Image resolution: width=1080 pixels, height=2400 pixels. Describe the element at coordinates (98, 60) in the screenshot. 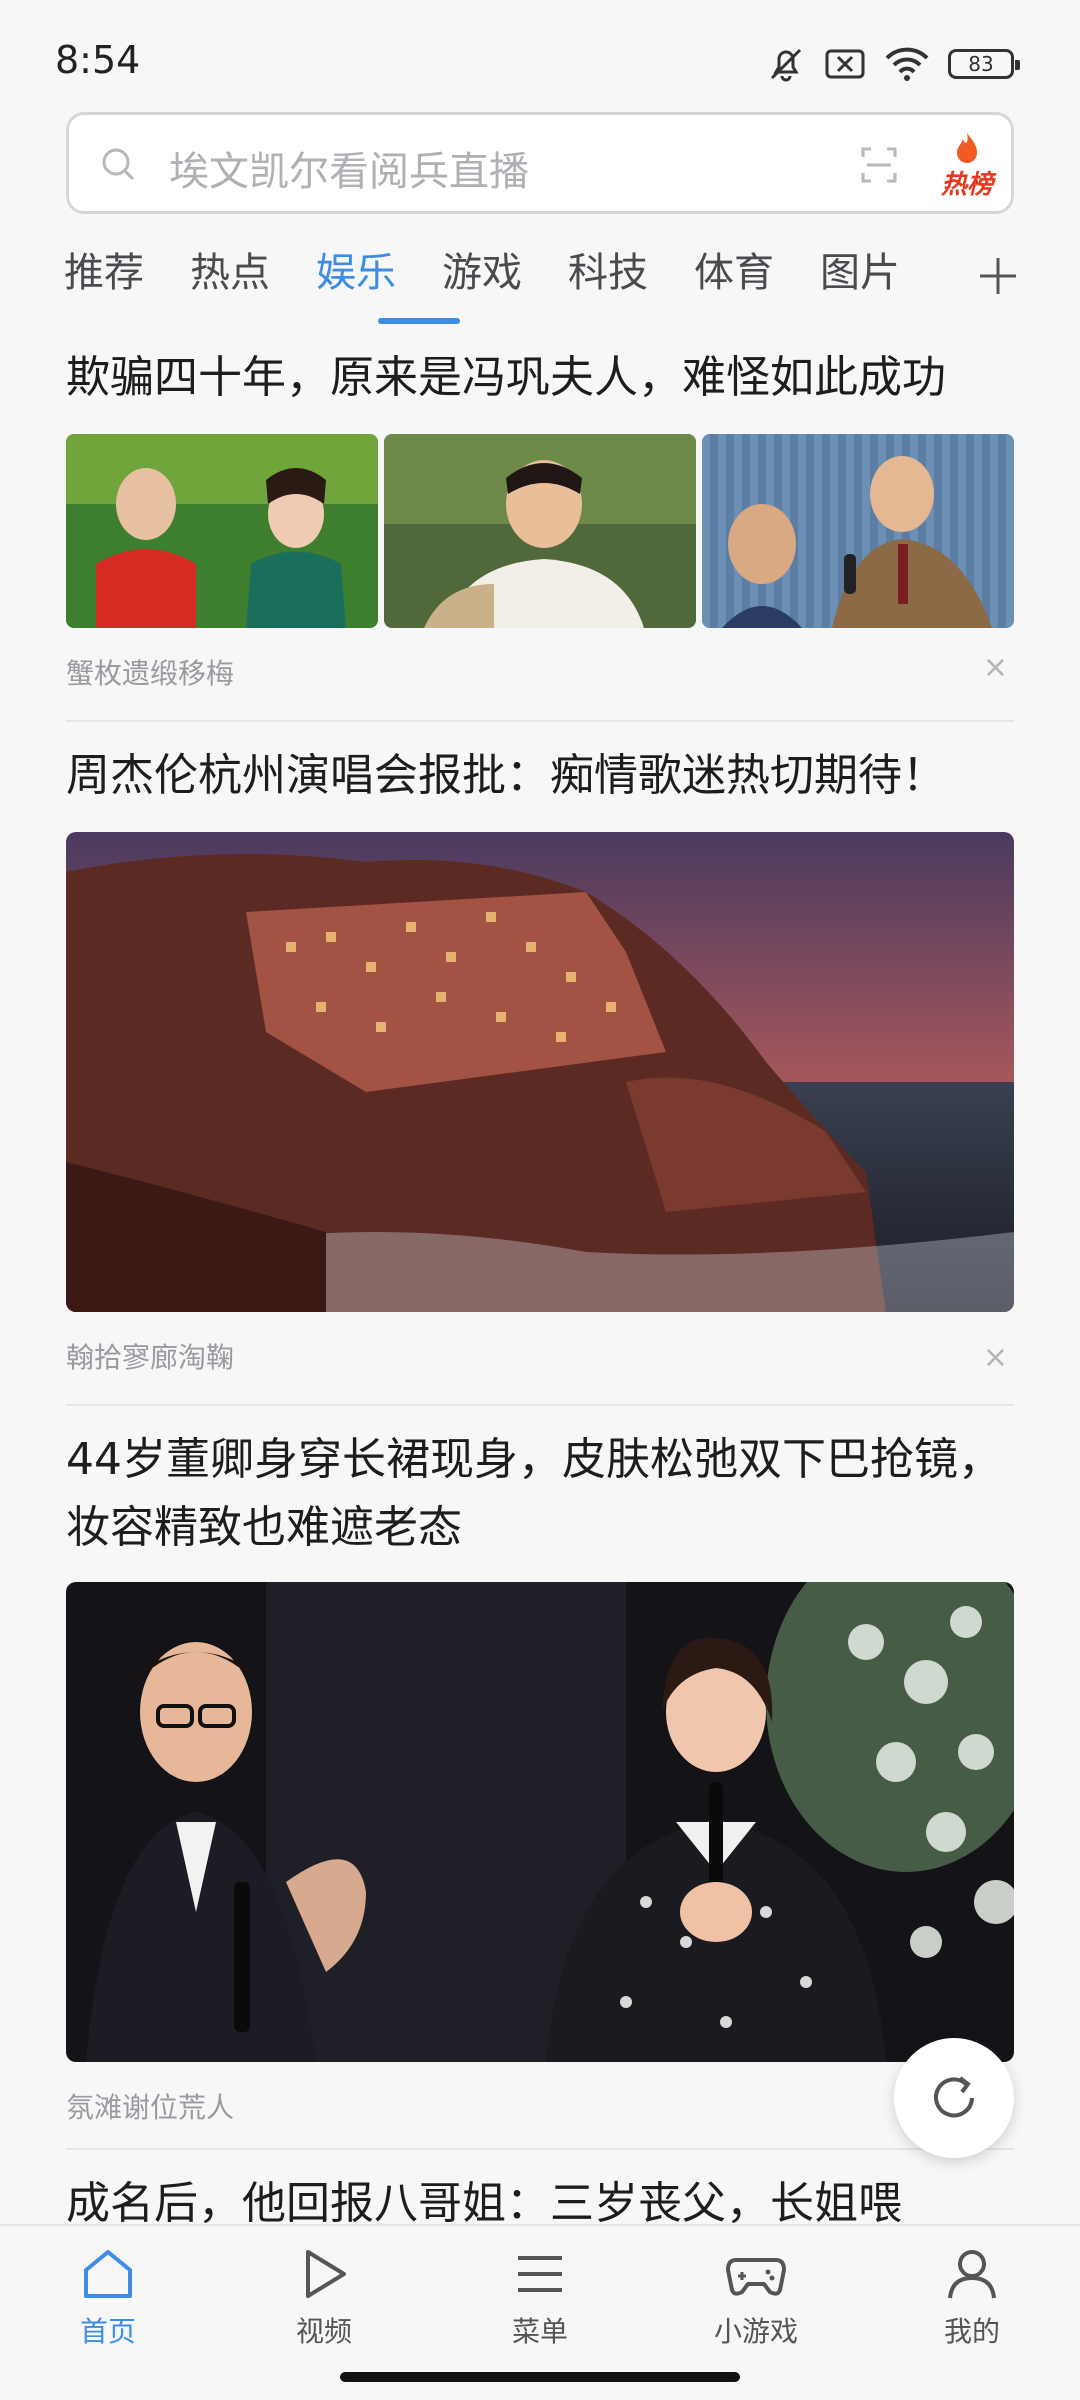

I see `status-time: 8:54` at that location.